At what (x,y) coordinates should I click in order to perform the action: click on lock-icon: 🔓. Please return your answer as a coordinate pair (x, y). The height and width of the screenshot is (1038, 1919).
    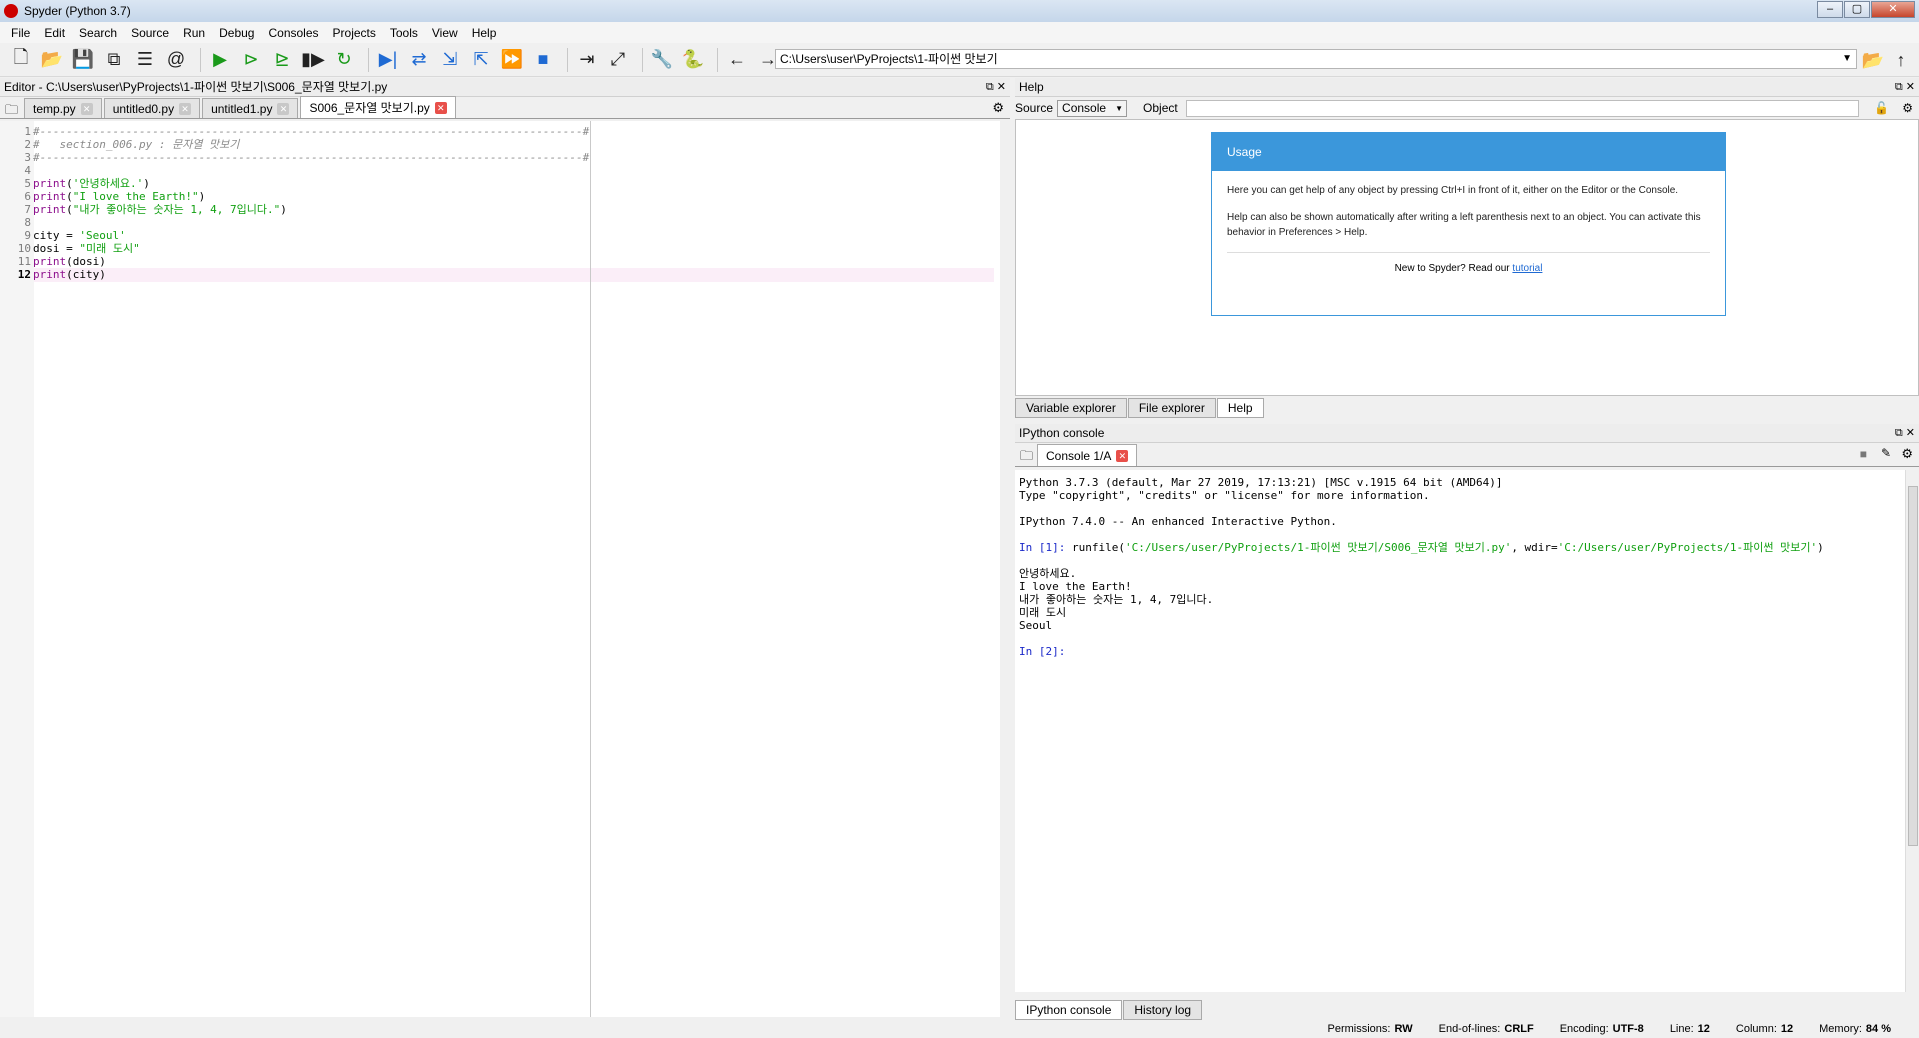
    Looking at the image, I should click on (1881, 108).